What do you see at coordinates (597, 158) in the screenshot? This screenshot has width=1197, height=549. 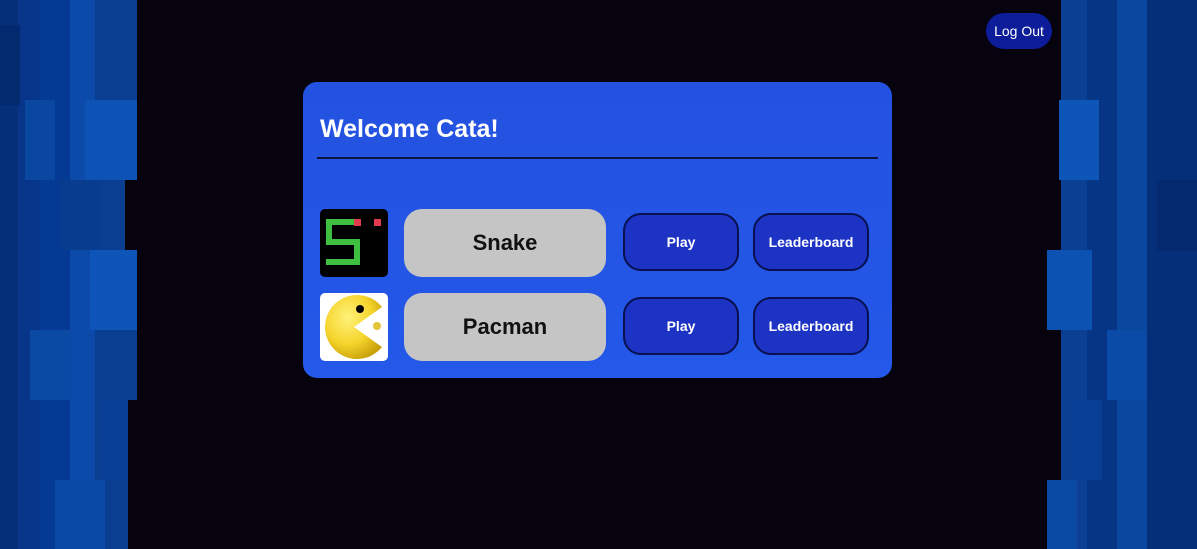 I see `divider` at bounding box center [597, 158].